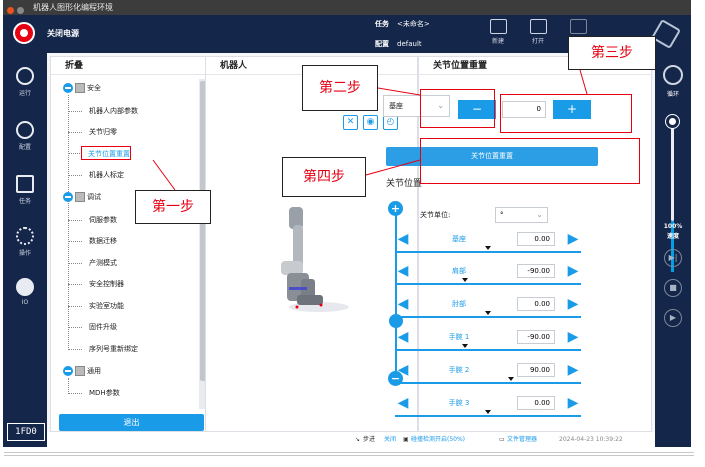 The image size is (705, 467). I want to click on tree-item: 产测模式, so click(100, 263).